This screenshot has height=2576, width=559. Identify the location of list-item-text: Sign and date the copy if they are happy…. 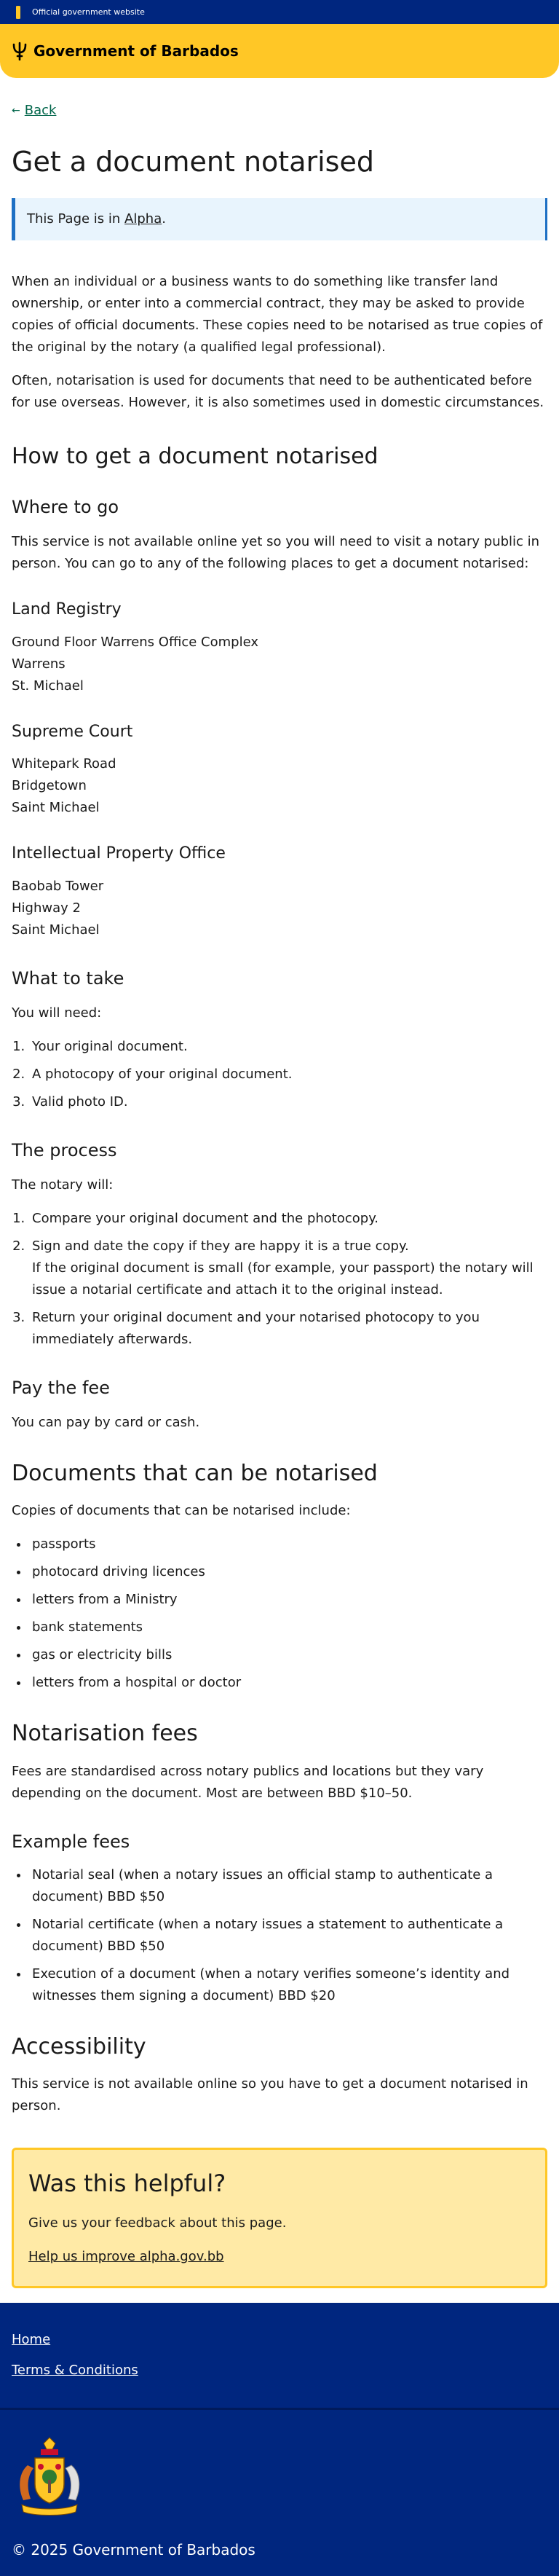
(220, 1246).